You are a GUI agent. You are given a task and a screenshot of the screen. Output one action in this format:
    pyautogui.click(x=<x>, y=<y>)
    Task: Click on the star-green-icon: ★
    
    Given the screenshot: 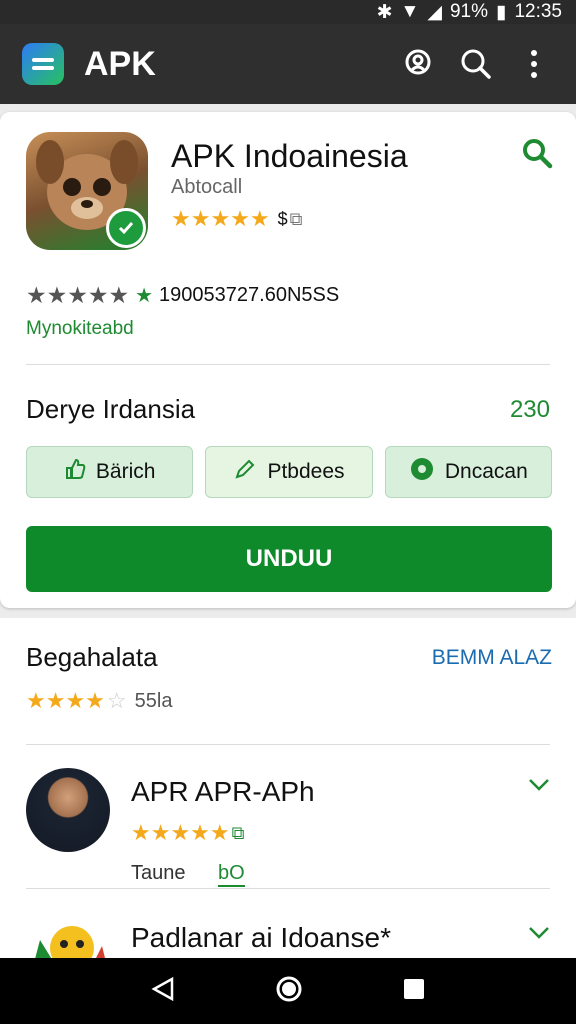 What is the action you would take?
    pyautogui.click(x=144, y=296)
    